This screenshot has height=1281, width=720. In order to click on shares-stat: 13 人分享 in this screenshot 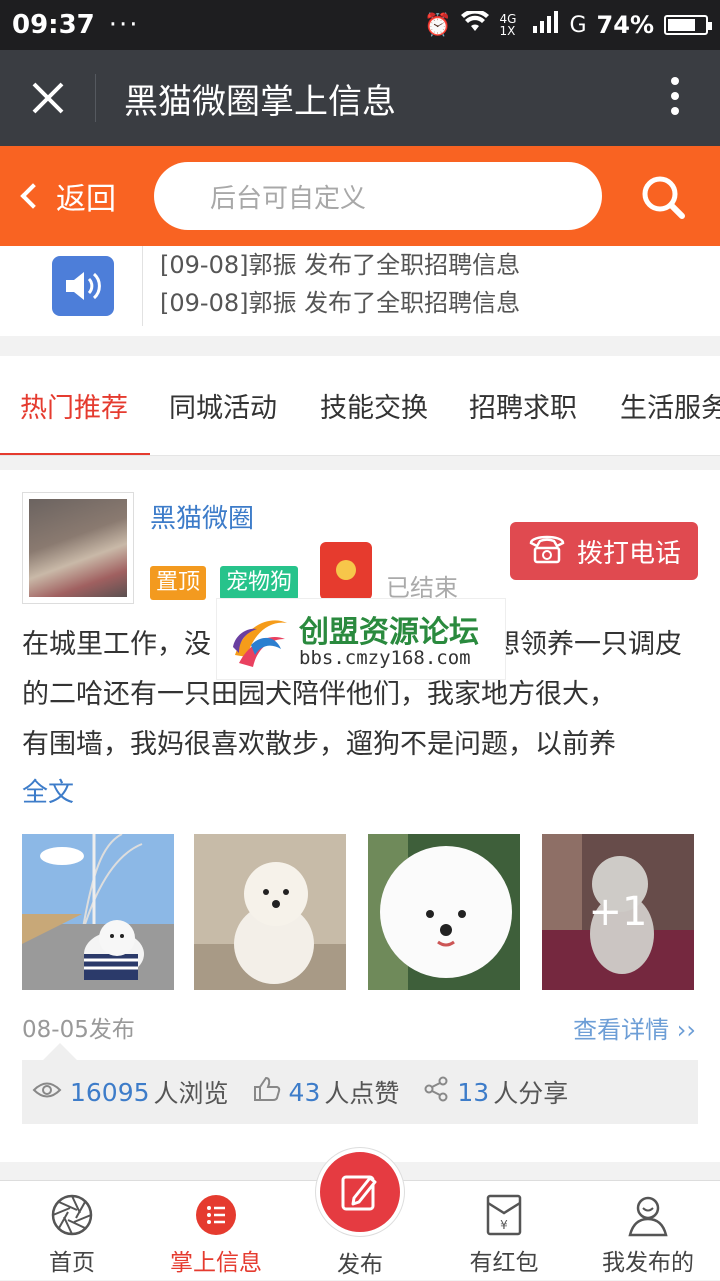, I will do `click(495, 1092)`.